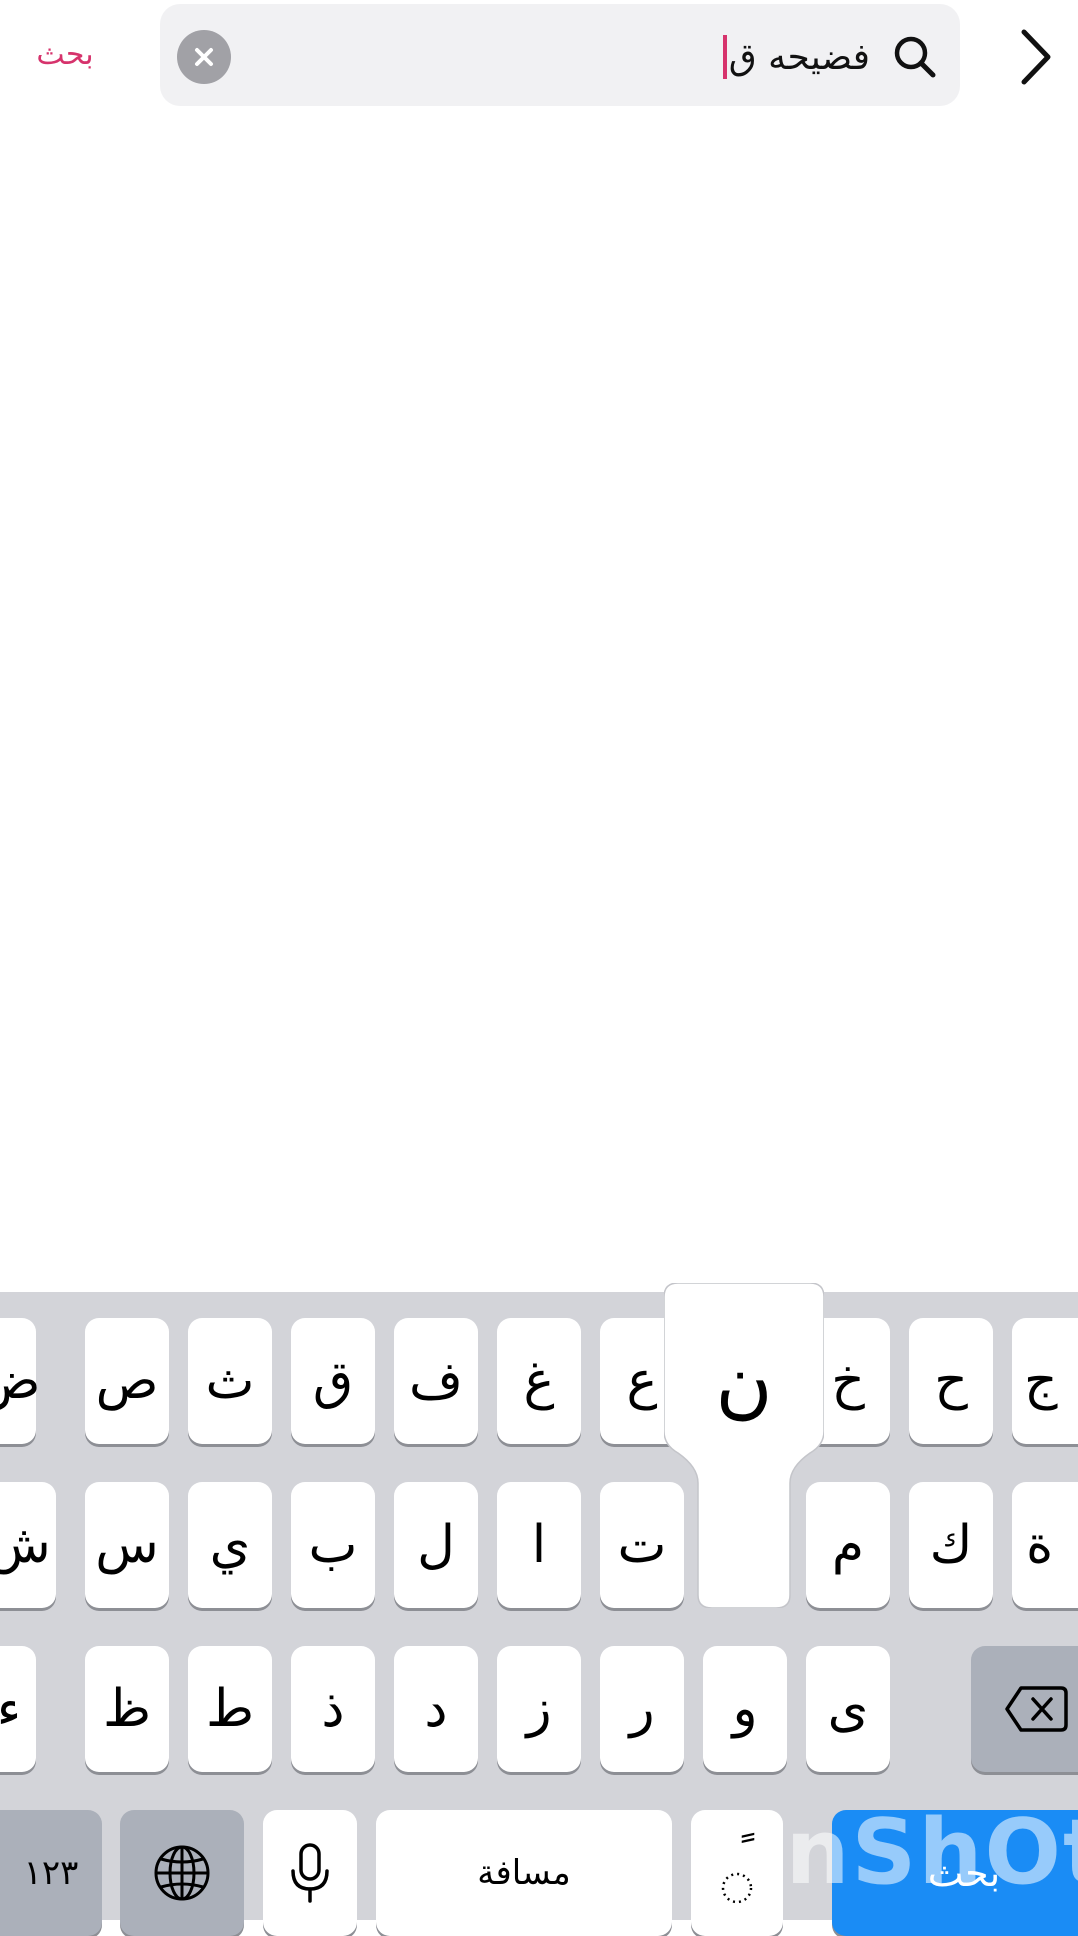 This screenshot has height=1936, width=1078. Describe the element at coordinates (744, 1383) in the screenshot. I see `key-nun-preview: ن` at that location.